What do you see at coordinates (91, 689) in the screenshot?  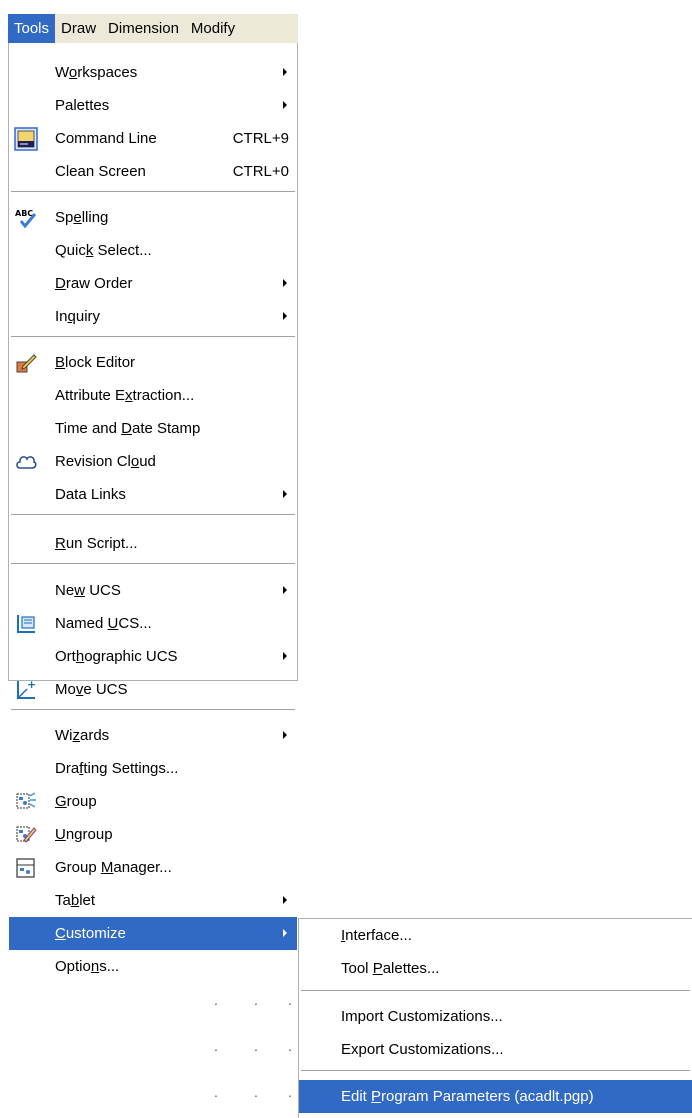 I see `menu-item-label: Move UCS` at bounding box center [91, 689].